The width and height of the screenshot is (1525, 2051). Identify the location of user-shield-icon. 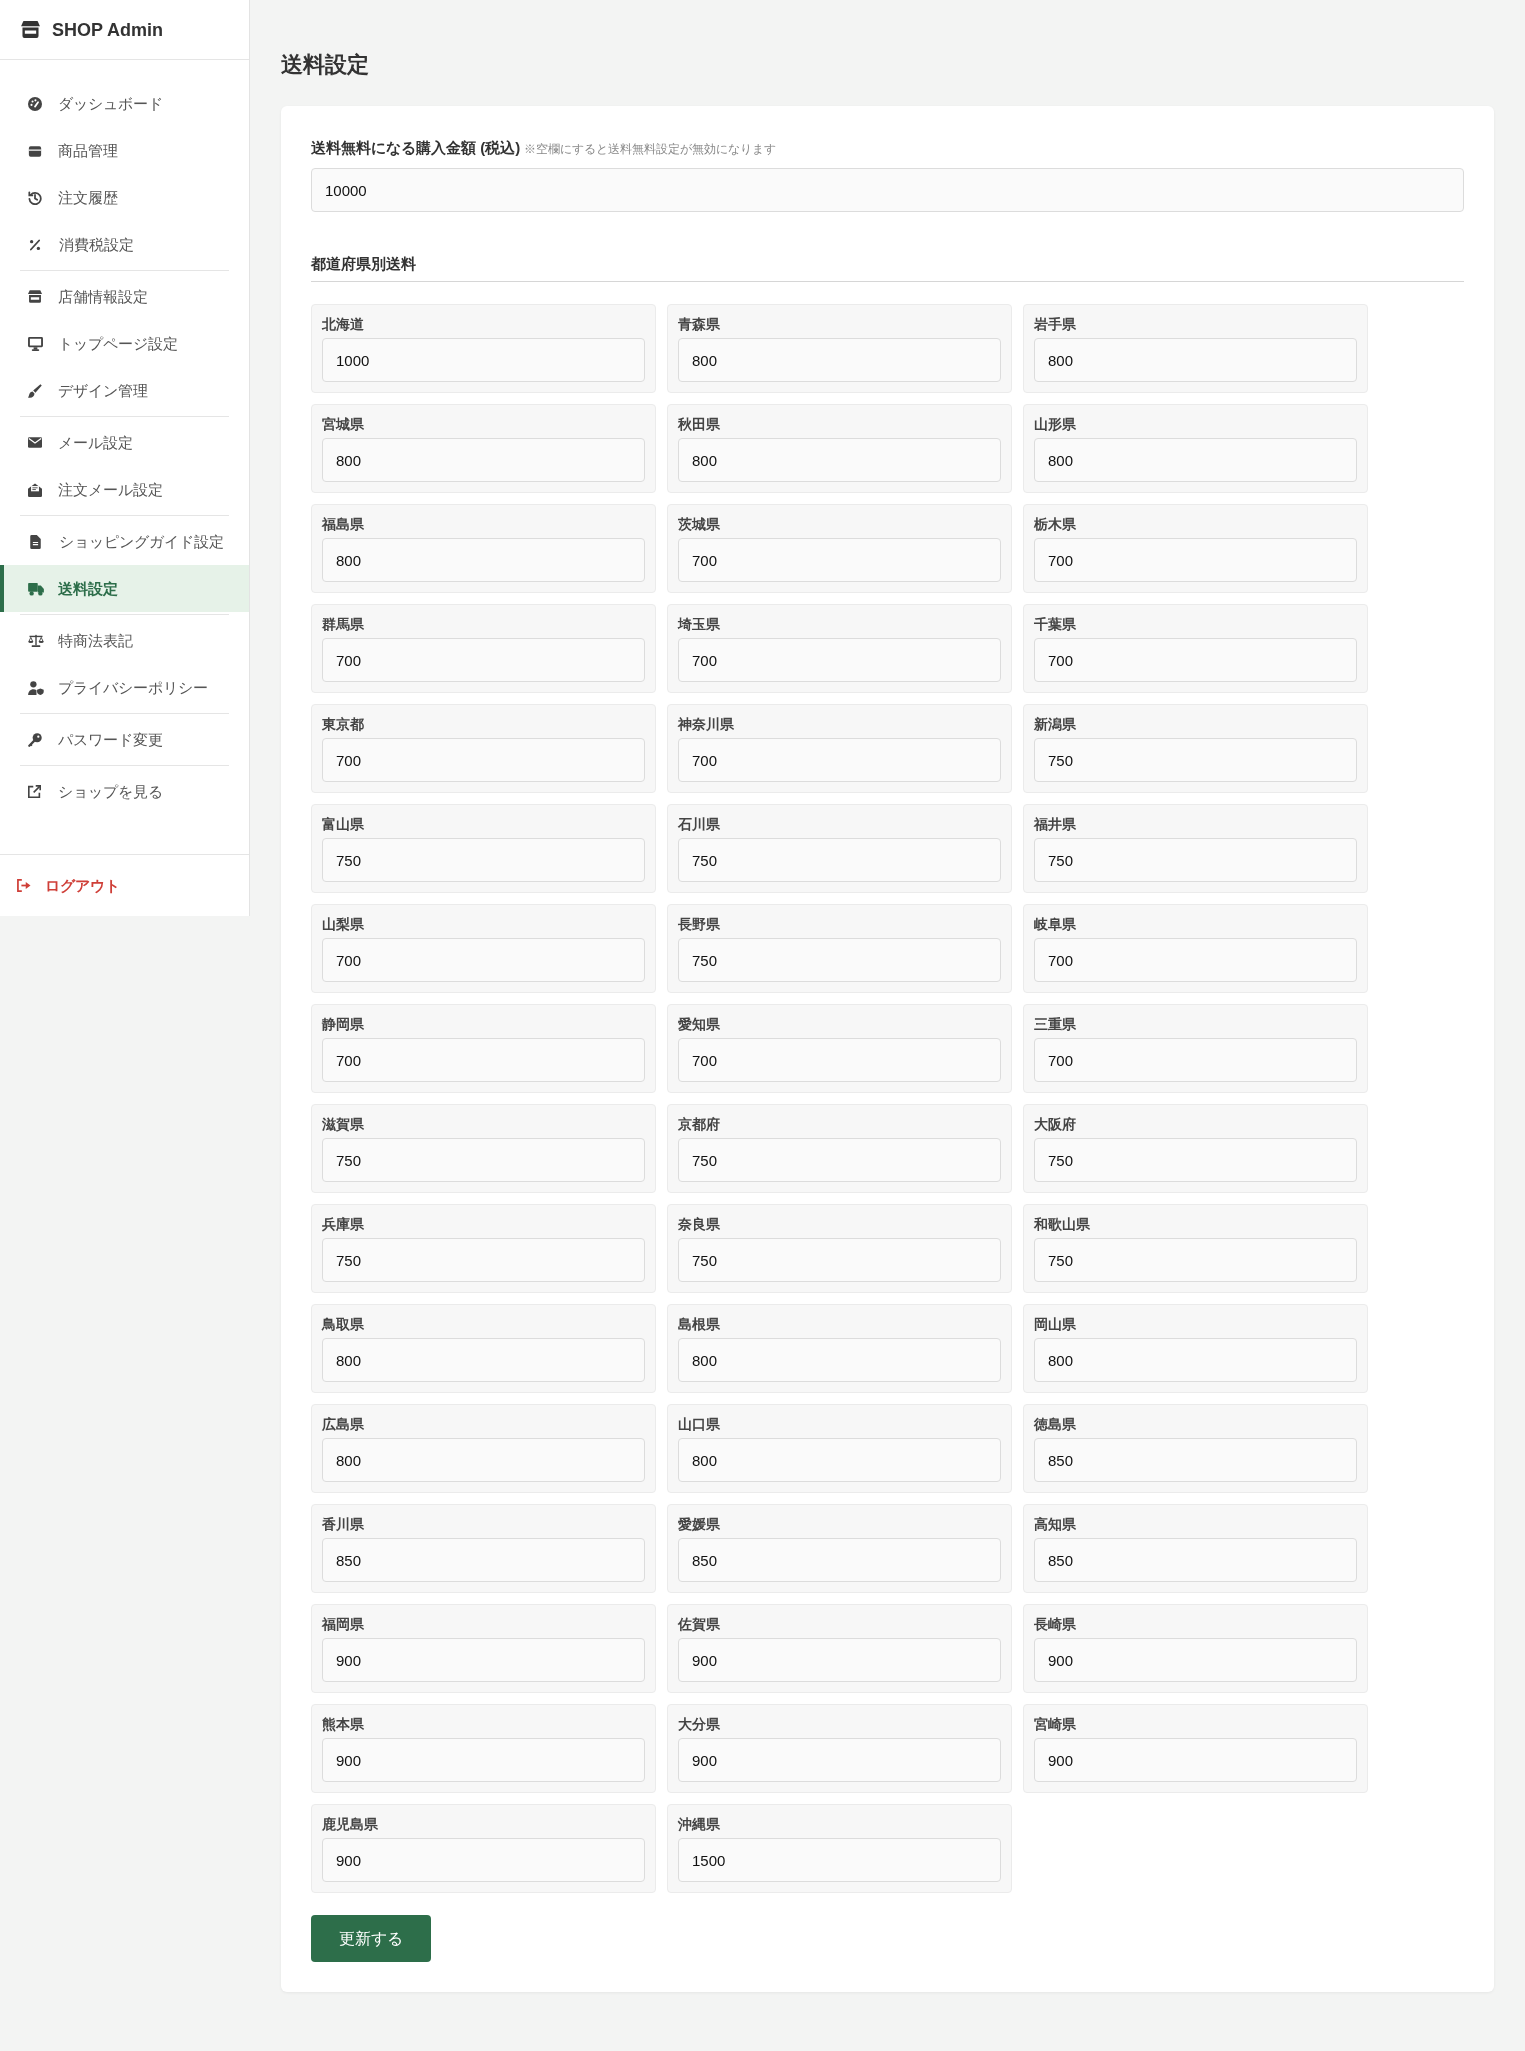
(36, 687).